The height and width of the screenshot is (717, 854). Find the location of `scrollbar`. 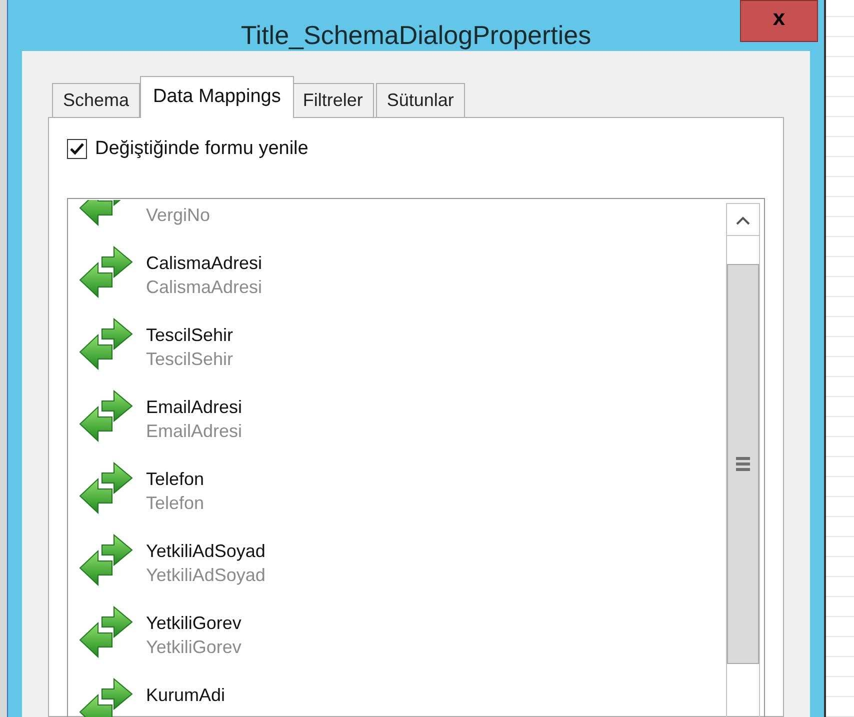

scrollbar is located at coordinates (743, 460).